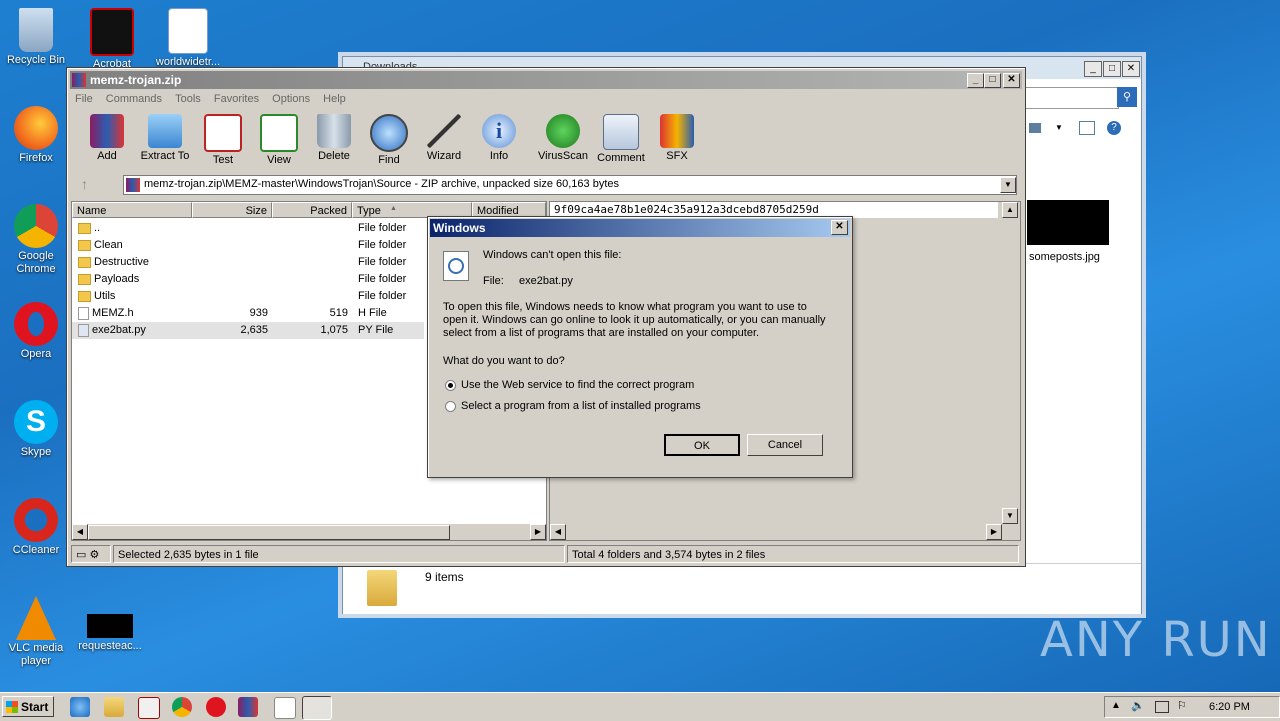  What do you see at coordinates (1127, 97) in the screenshot?
I see `search-icon: ⚲` at bounding box center [1127, 97].